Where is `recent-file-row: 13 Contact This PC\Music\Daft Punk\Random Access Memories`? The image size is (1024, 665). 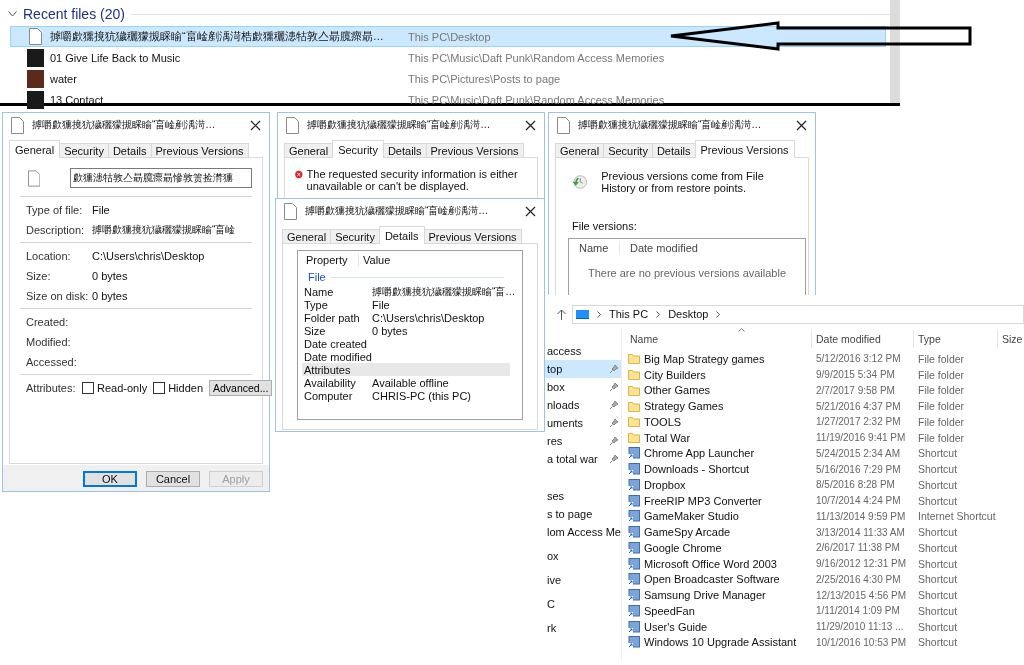 recent-file-row: 13 Contact This PC\Music\Daft Punk\Random Access Memories is located at coordinates (448, 99).